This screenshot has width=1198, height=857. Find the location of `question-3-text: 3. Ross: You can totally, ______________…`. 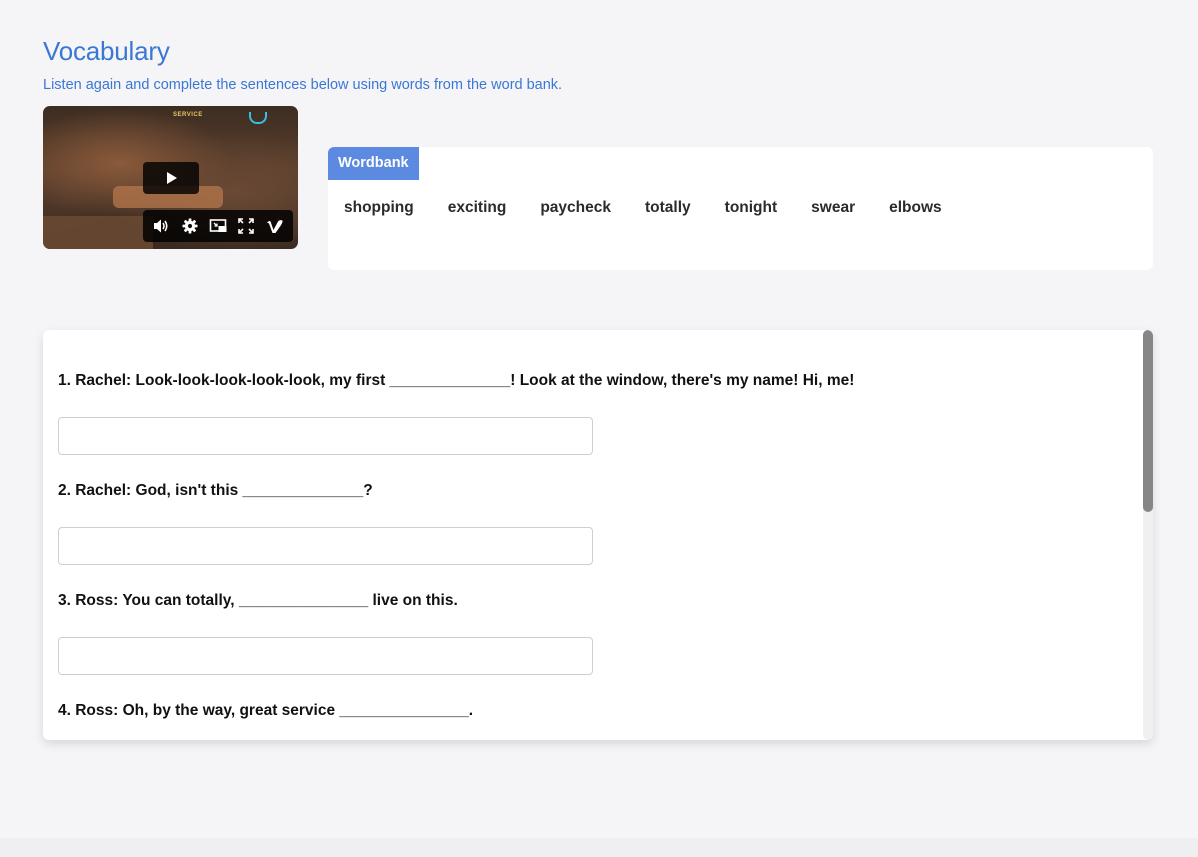

question-3-text: 3. Ross: You can totally, ______________… is located at coordinates (258, 600).